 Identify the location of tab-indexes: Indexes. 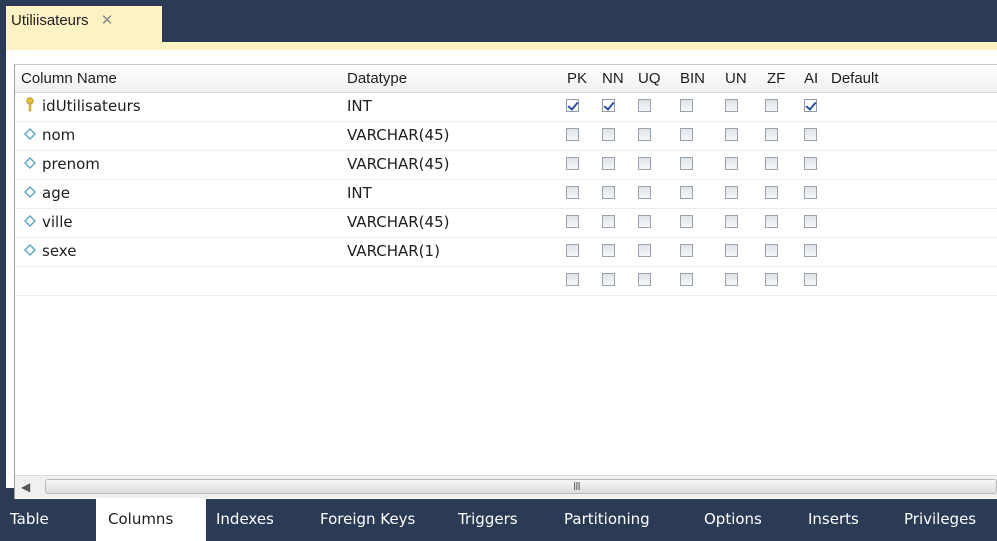
(255, 520).